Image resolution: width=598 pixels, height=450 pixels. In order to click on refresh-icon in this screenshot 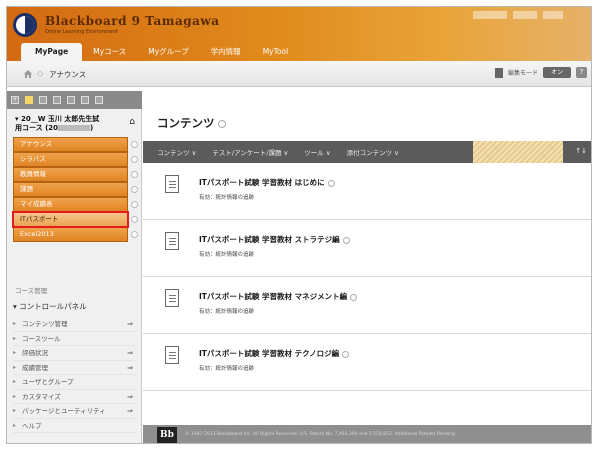, I will do `click(85, 100)`.